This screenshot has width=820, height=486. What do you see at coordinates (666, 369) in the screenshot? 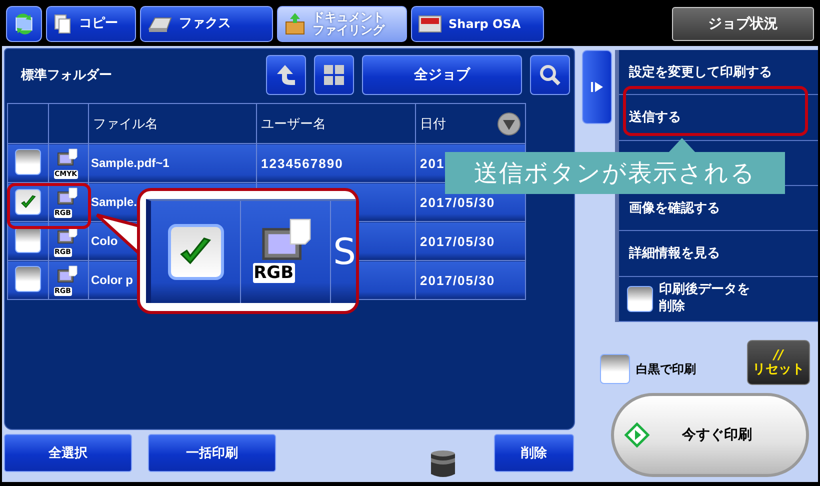
I see `checkbox-label: 白黒で印刷` at bounding box center [666, 369].